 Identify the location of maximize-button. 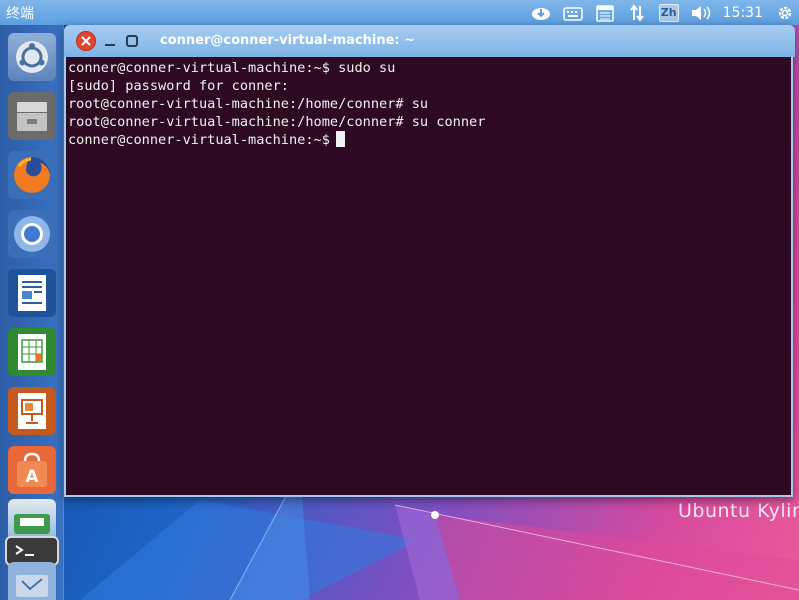
(132, 41).